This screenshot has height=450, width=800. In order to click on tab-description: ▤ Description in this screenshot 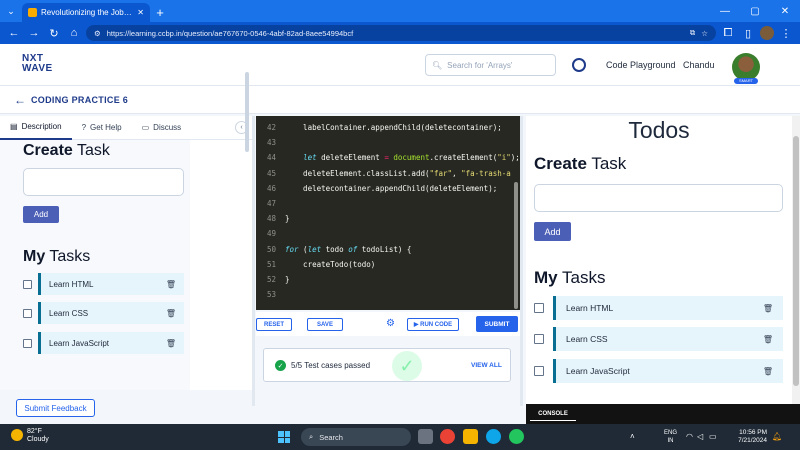, I will do `click(36, 128)`.